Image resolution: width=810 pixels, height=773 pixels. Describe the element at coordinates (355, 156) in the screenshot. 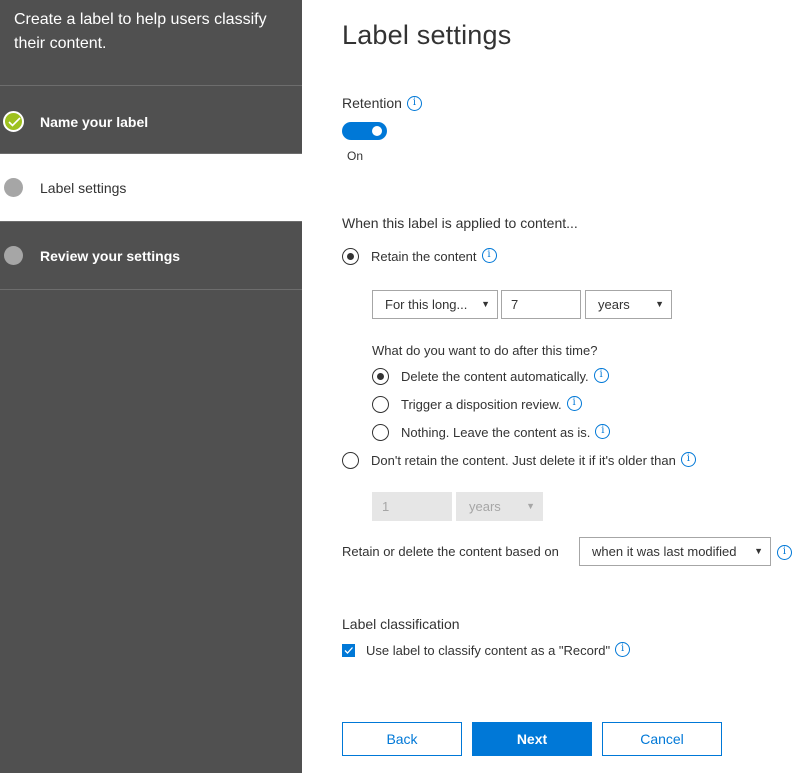

I see `retention-toggle-state: On` at that location.